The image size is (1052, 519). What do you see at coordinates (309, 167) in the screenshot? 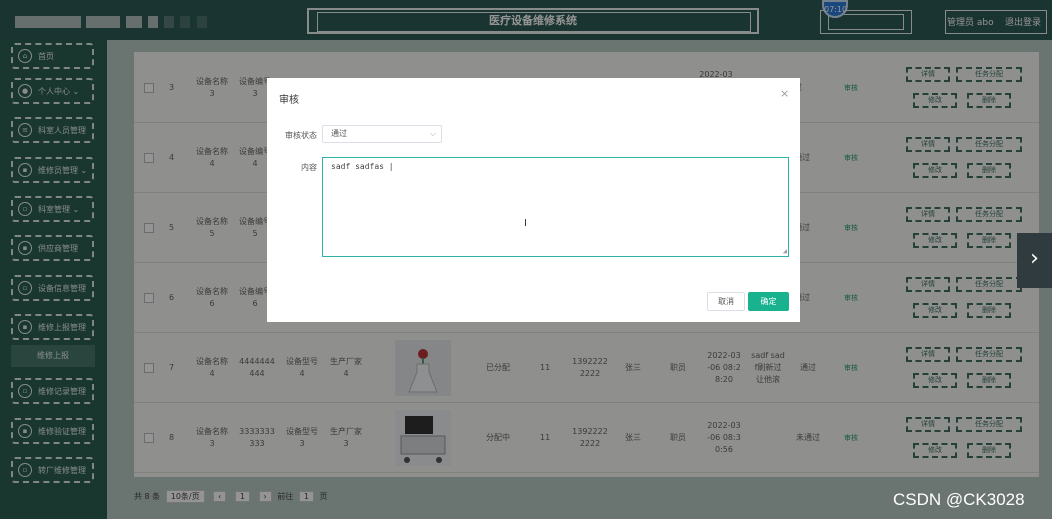
I see `content-label: 内容` at bounding box center [309, 167].